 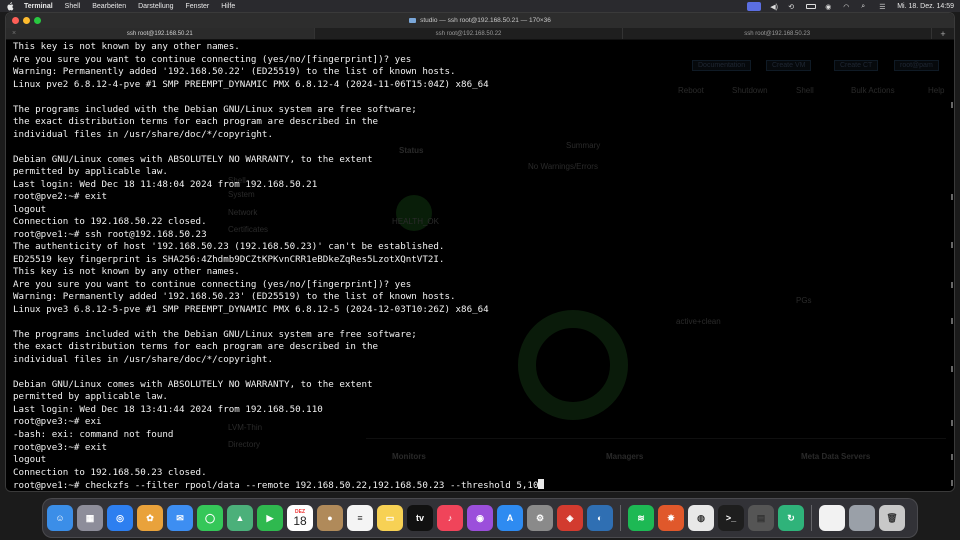 What do you see at coordinates (600, 518) in the screenshot?
I see `dock-app-blue-icon: ◐` at bounding box center [600, 518].